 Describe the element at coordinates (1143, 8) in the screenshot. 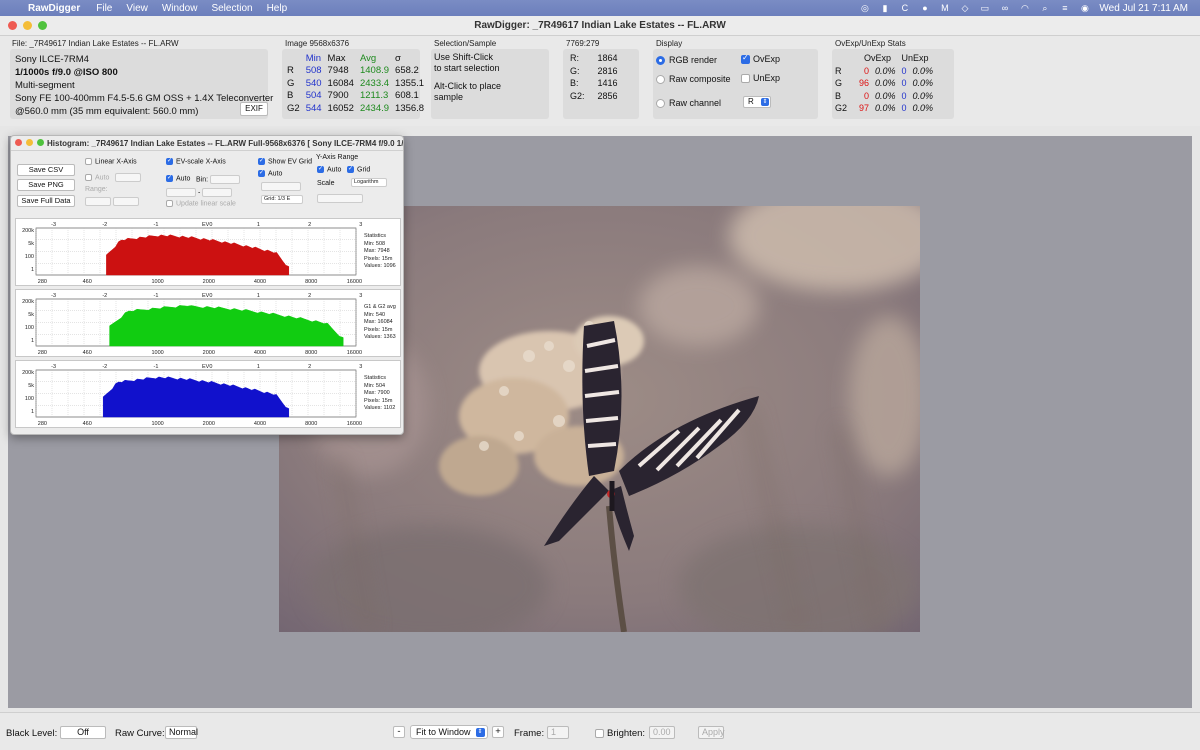

I see `menubar-datetime: Wed Jul 21 7:11 AM` at that location.